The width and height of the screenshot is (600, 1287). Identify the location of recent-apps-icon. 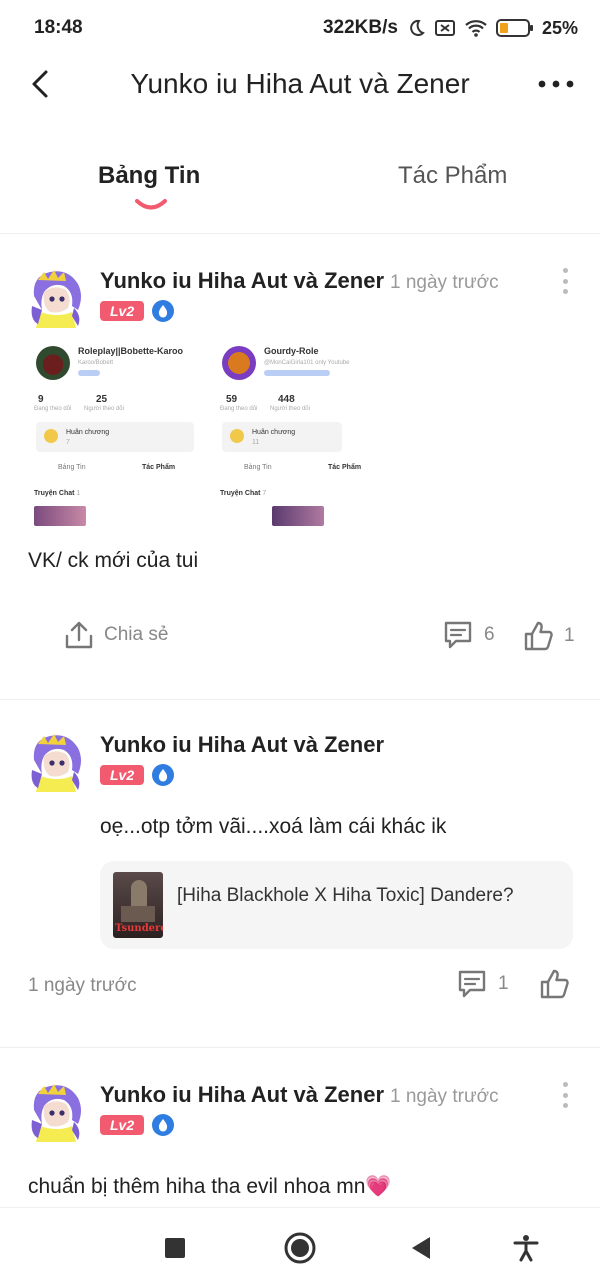
(175, 1248).